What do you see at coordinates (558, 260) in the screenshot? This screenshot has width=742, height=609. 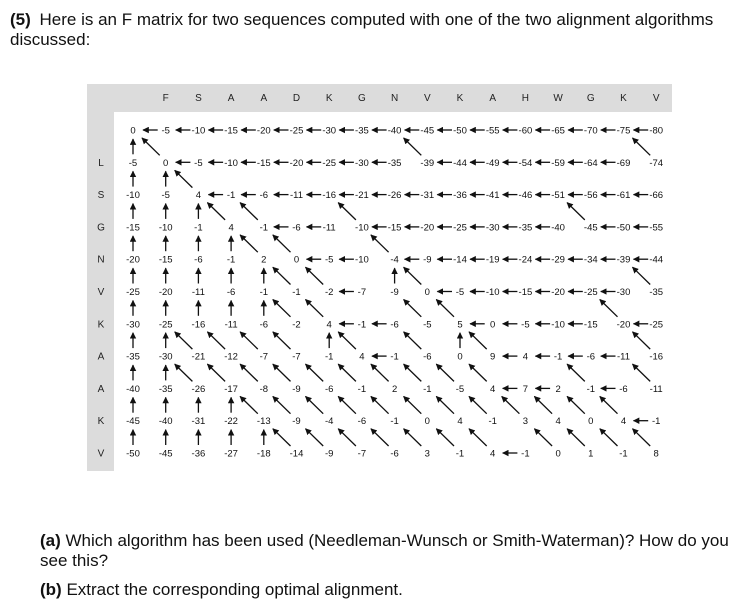 I see `matrix-cell-value: -29` at bounding box center [558, 260].